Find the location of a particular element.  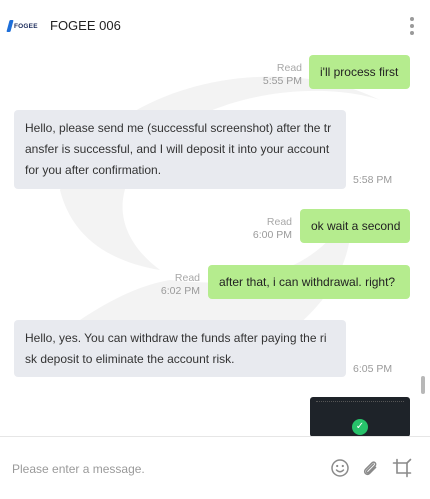

message-time: 5:58 PM is located at coordinates (373, 180).